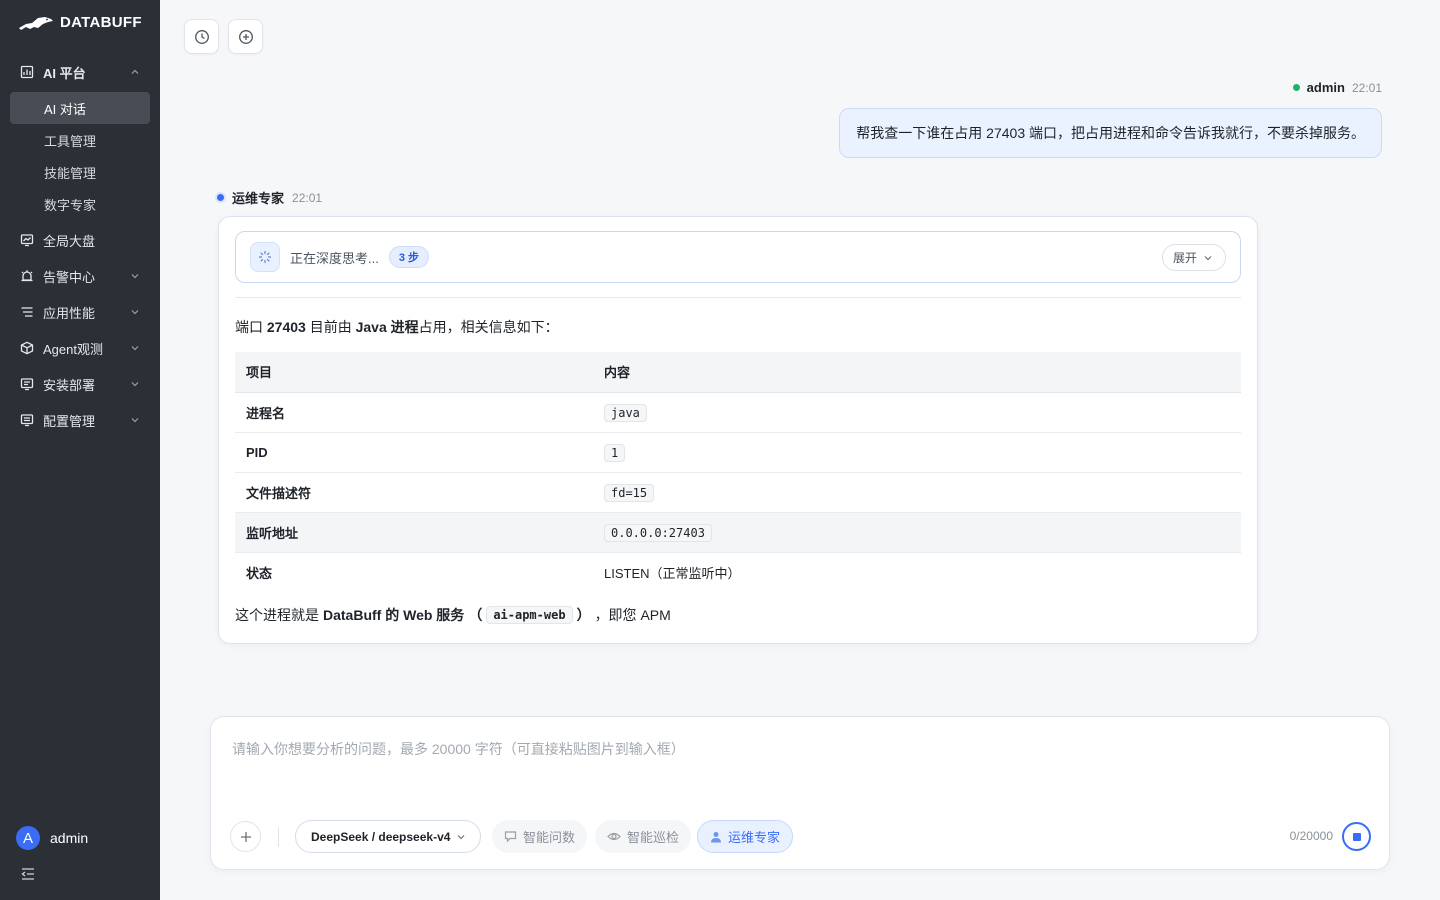  I want to click on sub-label: 工具管理, so click(70, 141).